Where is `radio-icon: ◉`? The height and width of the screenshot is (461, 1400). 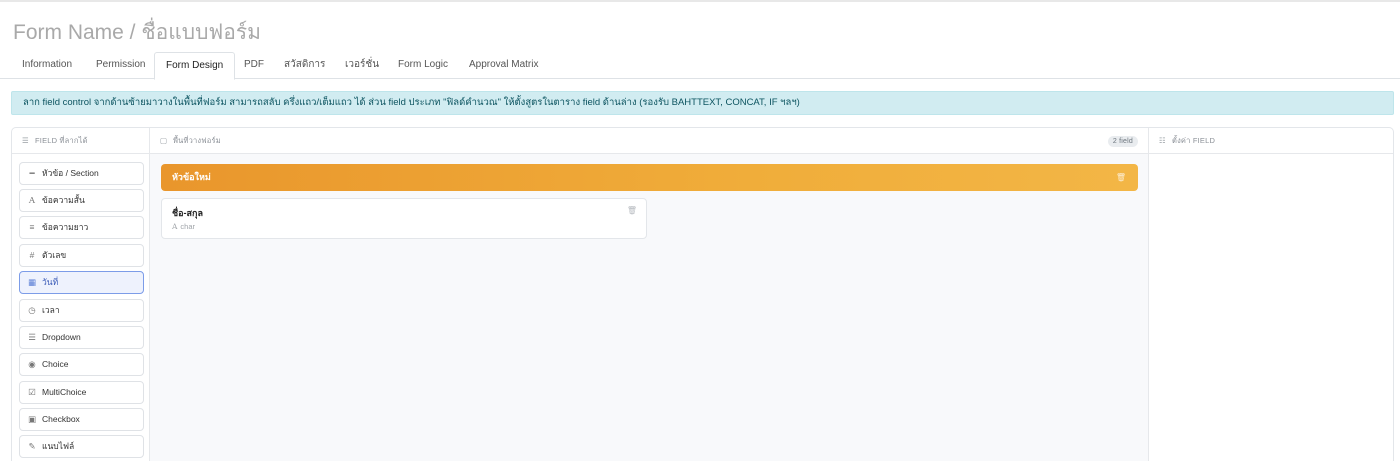
radio-icon: ◉ is located at coordinates (32, 364).